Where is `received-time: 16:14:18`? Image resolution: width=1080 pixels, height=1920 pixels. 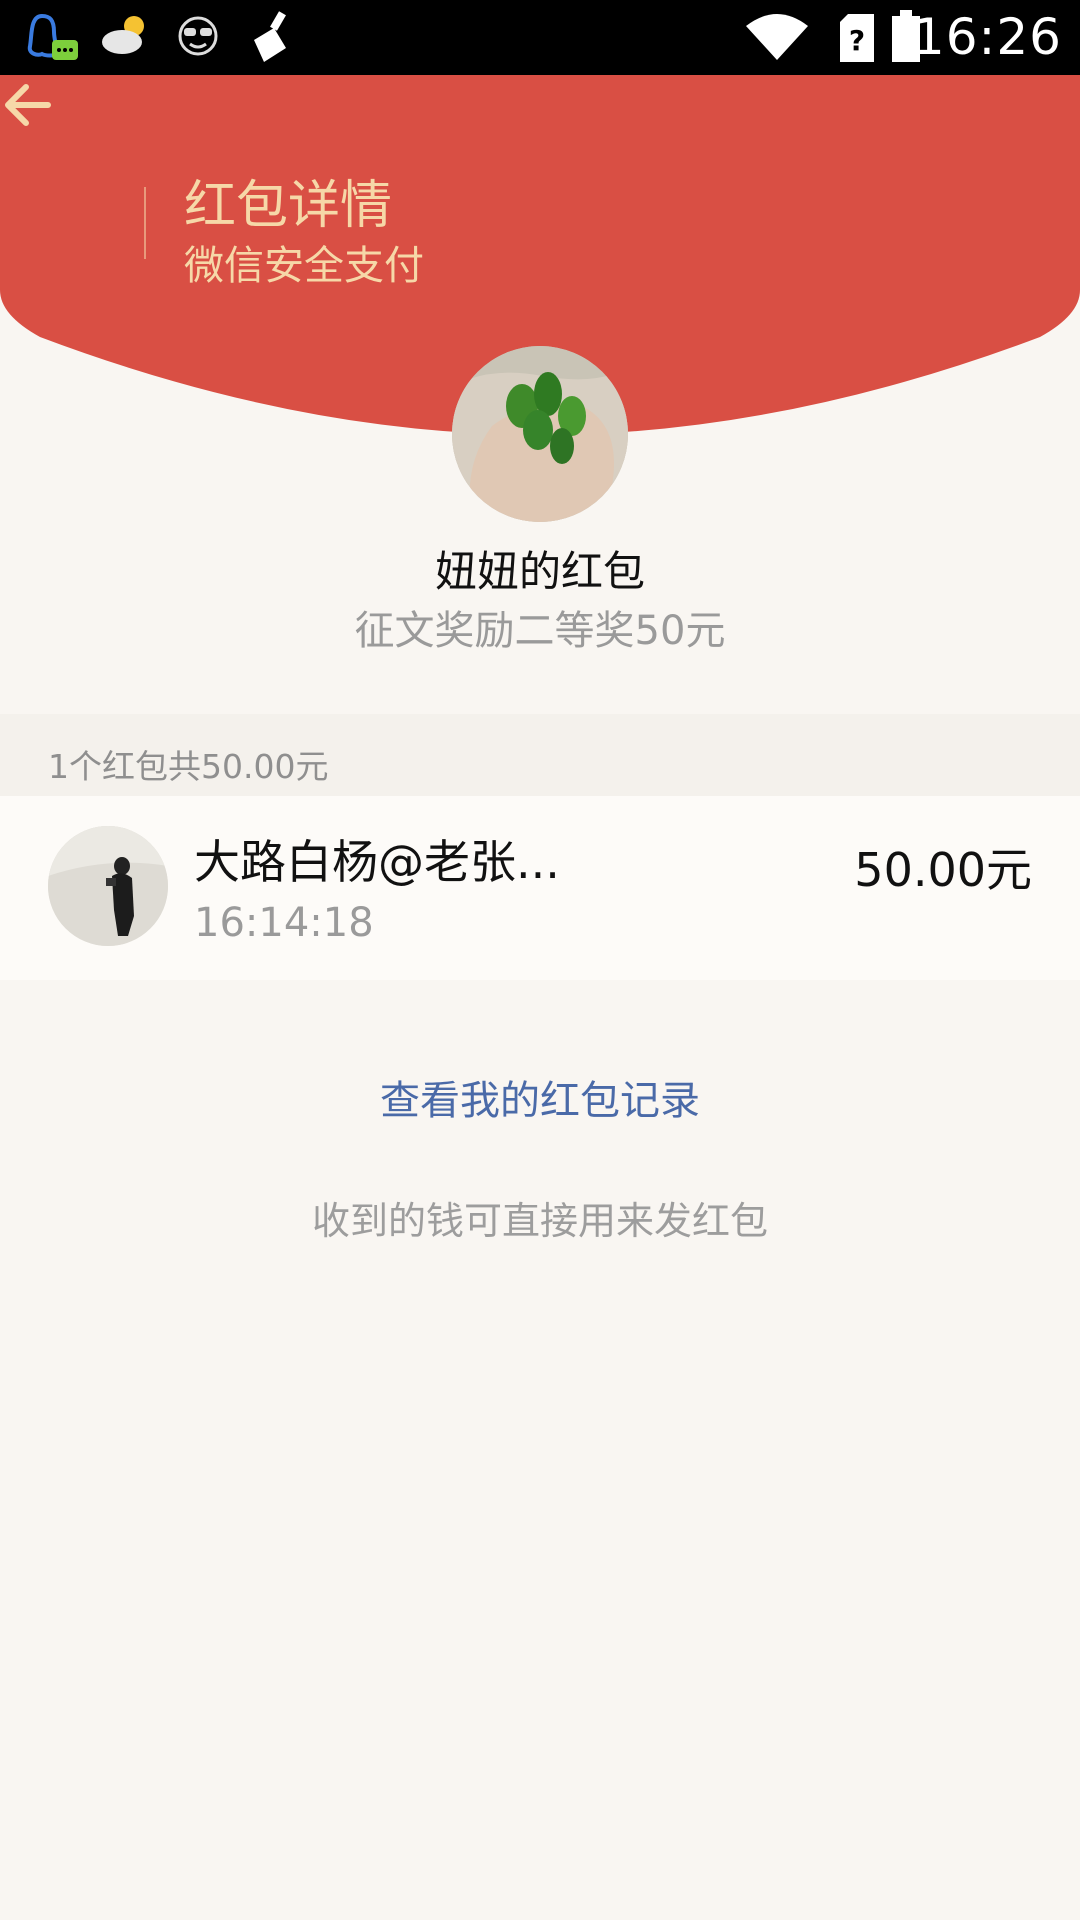 received-time: 16:14:18 is located at coordinates (284, 923).